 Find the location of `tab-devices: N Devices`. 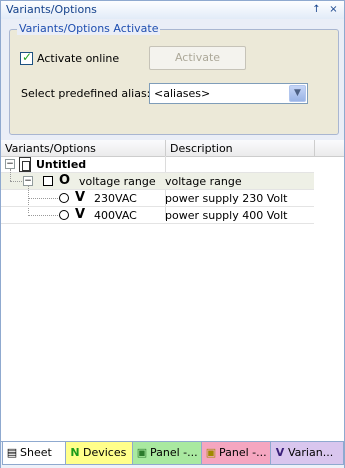

tab-devices: N Devices is located at coordinates (99, 453).